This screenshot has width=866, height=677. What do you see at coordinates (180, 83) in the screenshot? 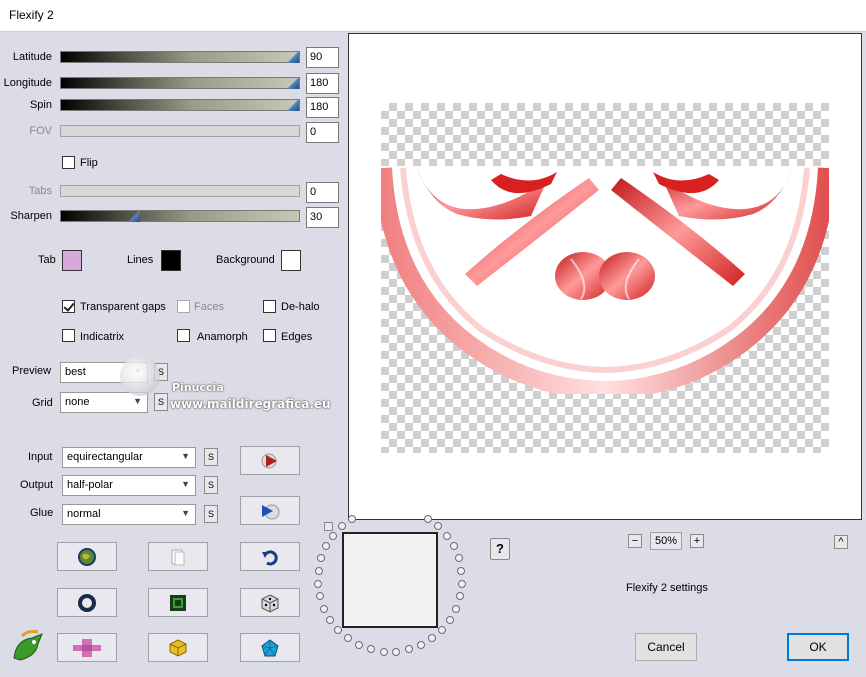
I see `longitude-slider` at bounding box center [180, 83].